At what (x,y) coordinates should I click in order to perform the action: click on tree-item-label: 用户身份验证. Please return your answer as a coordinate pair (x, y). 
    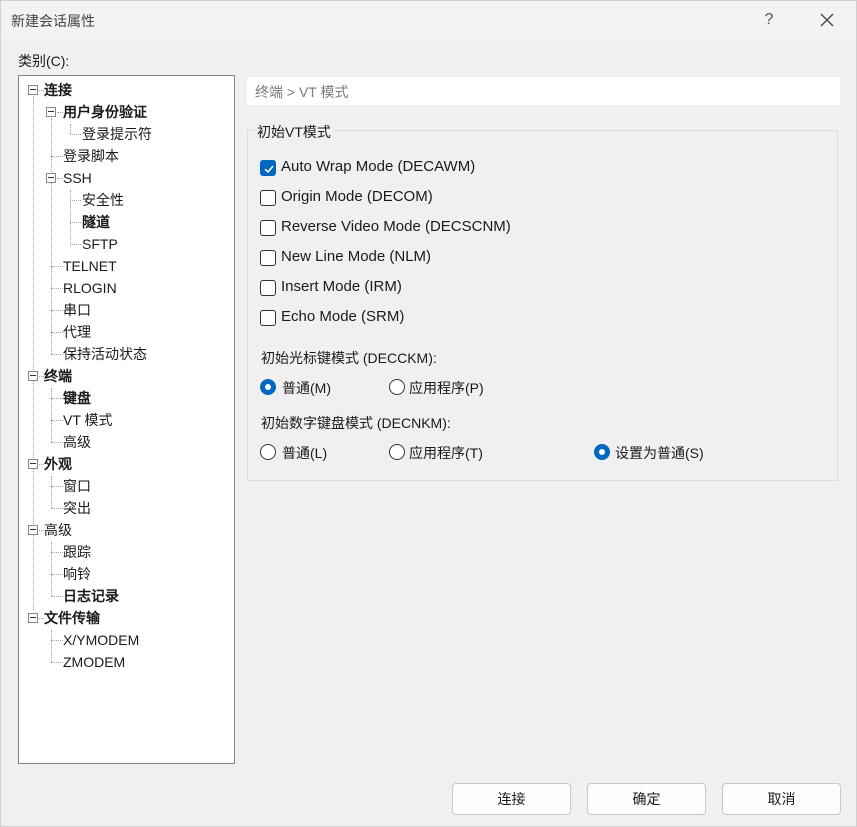
    Looking at the image, I should click on (105, 112).